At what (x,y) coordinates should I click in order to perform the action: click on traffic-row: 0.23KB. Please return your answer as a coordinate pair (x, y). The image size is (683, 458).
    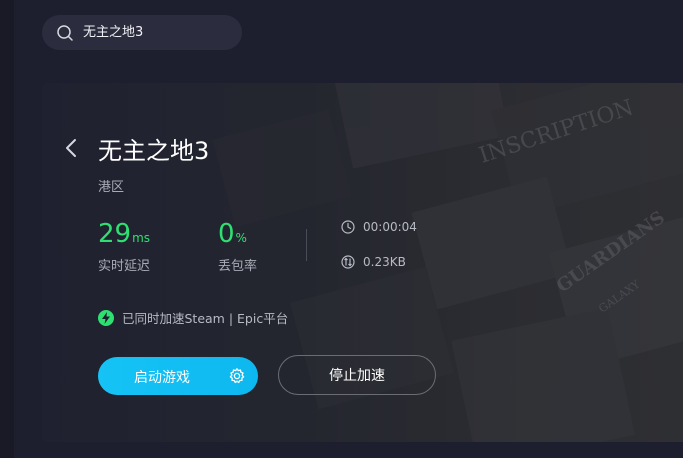
    Looking at the image, I should click on (373, 262).